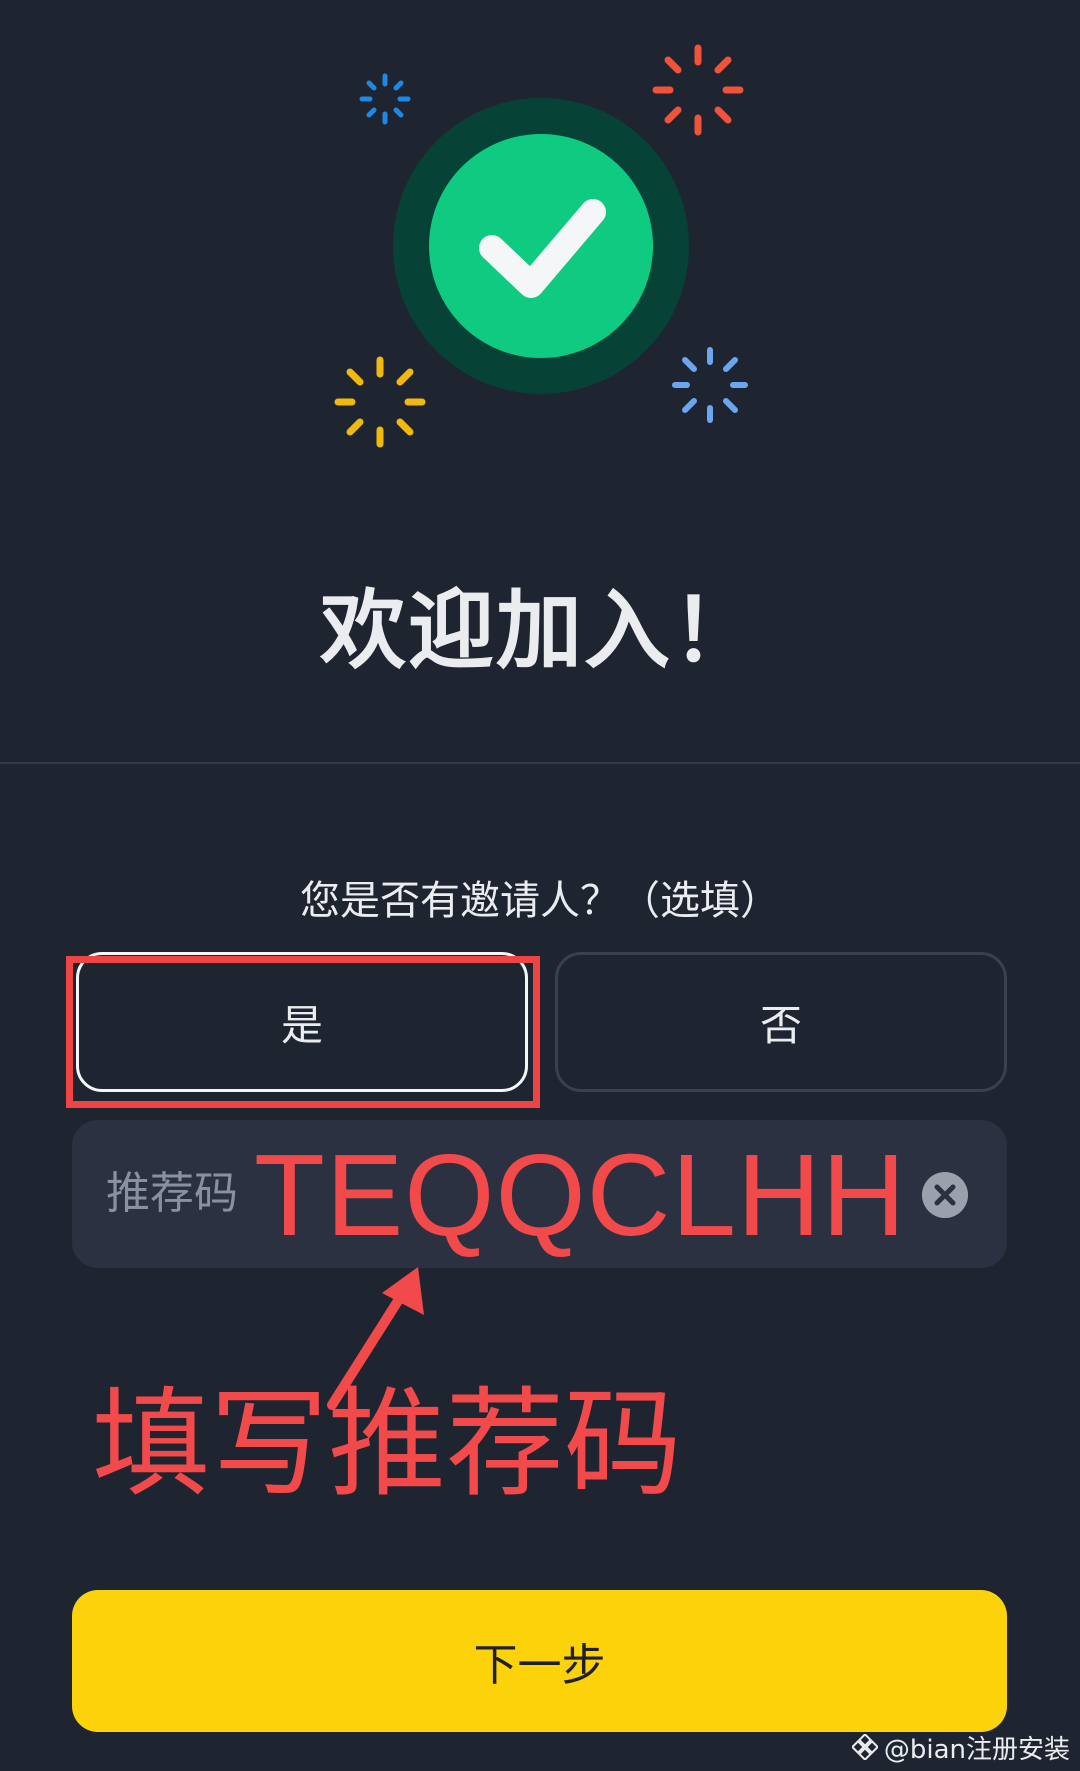 This screenshot has width=1080, height=1771. I want to click on page-title: 欢迎加入！, so click(540, 631).